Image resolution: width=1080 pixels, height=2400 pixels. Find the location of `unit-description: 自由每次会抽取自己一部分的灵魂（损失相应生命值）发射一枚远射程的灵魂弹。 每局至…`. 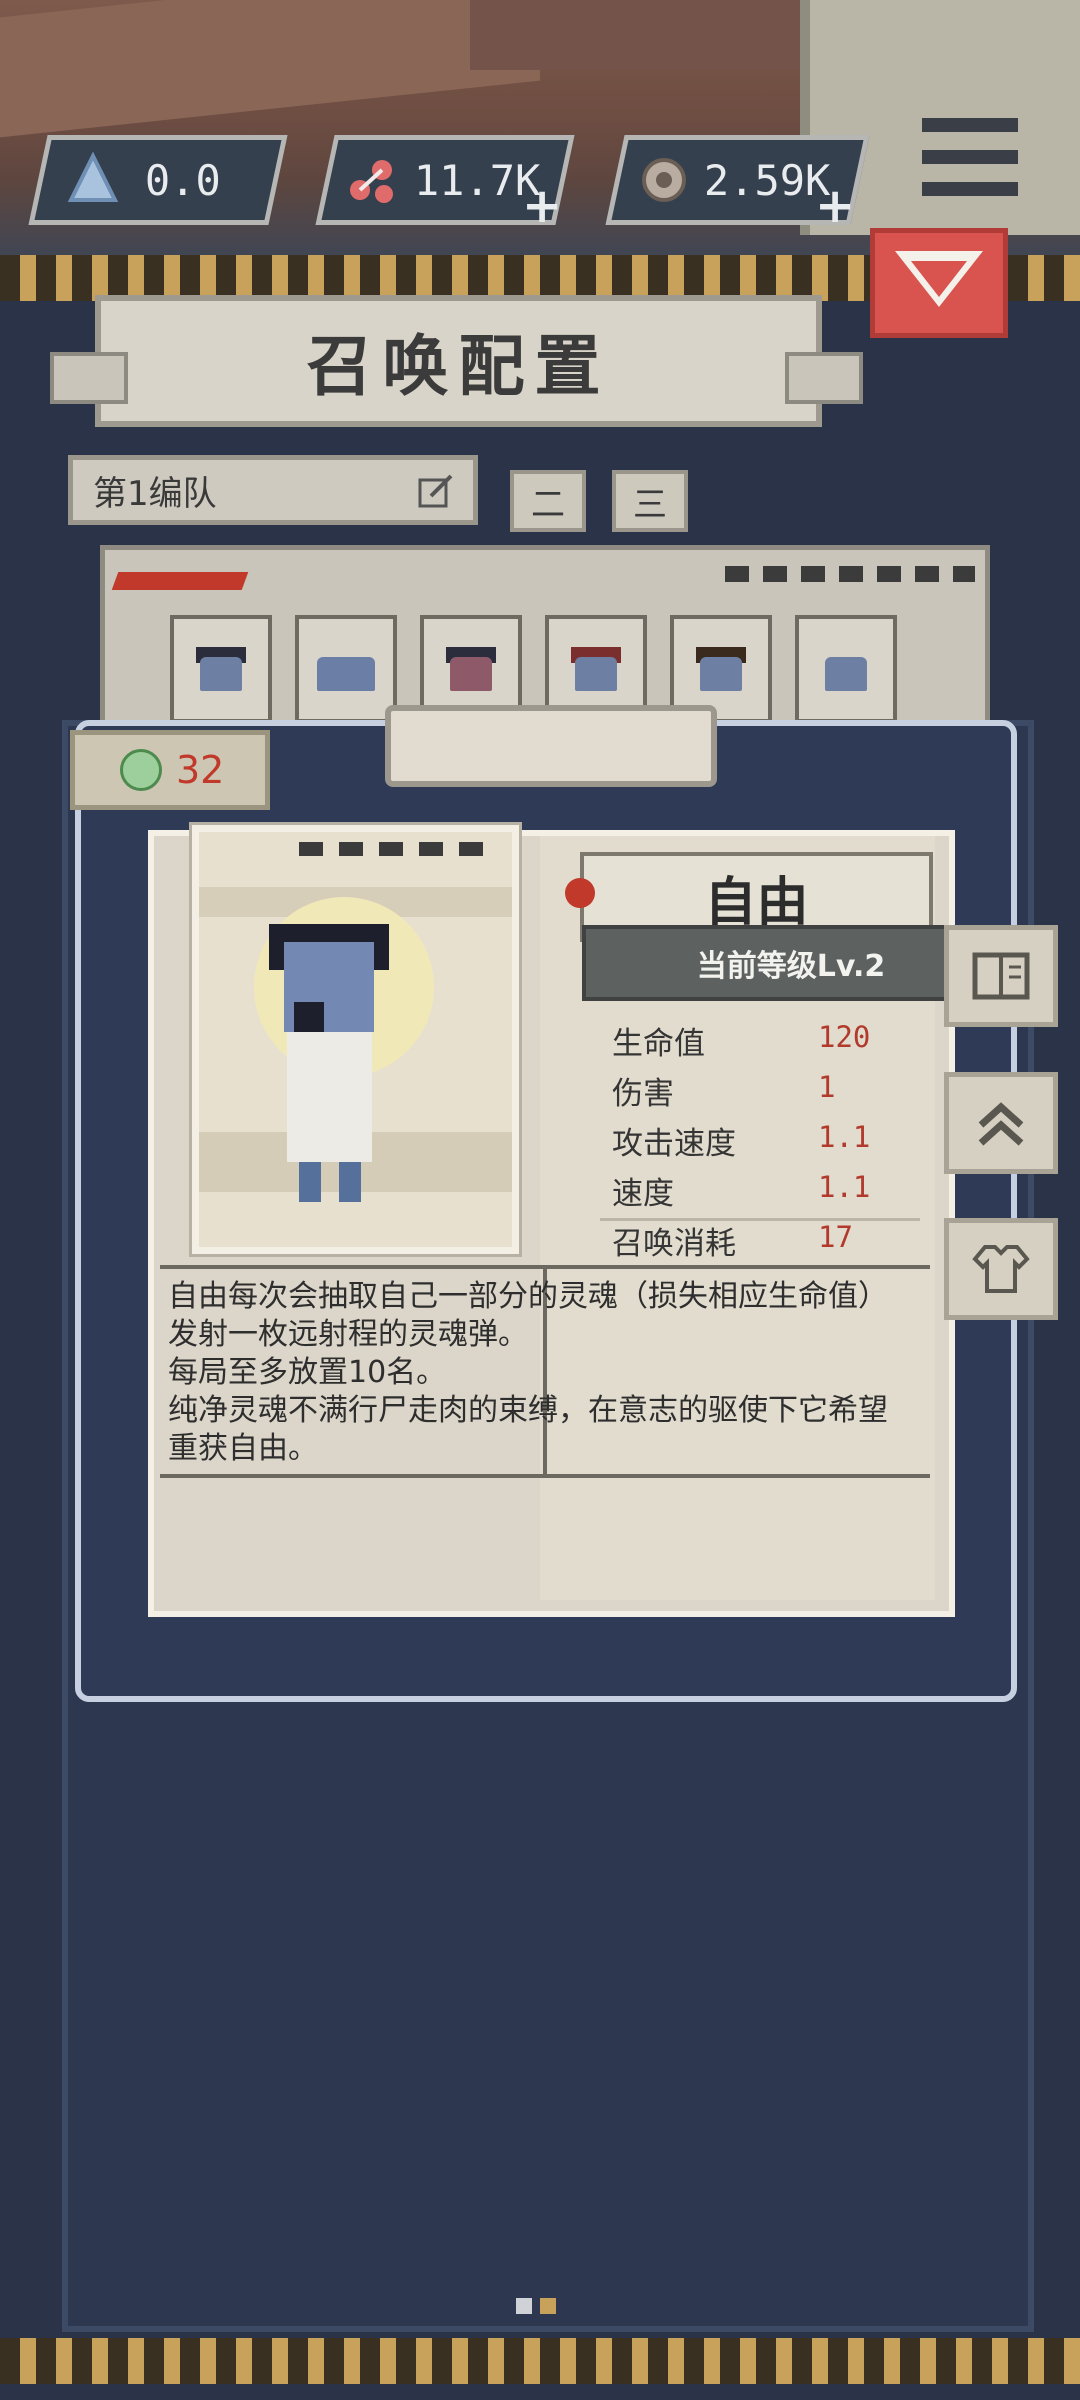

unit-description: 自由每次会抽取自己一部分的灵魂（损失相应生命值）发射一枚远射程的灵魂弹。 每局至… is located at coordinates (533, 1375).